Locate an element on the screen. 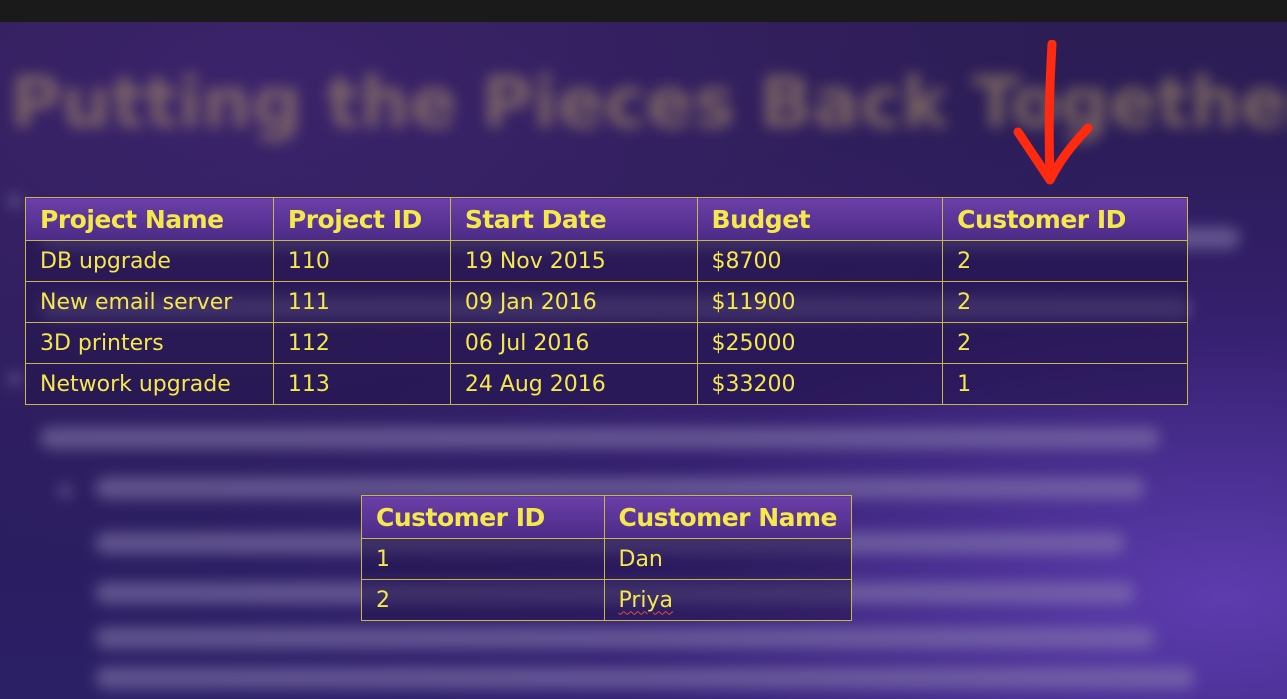 The width and height of the screenshot is (1287, 699). table-row: 2 Priya is located at coordinates (606, 600).